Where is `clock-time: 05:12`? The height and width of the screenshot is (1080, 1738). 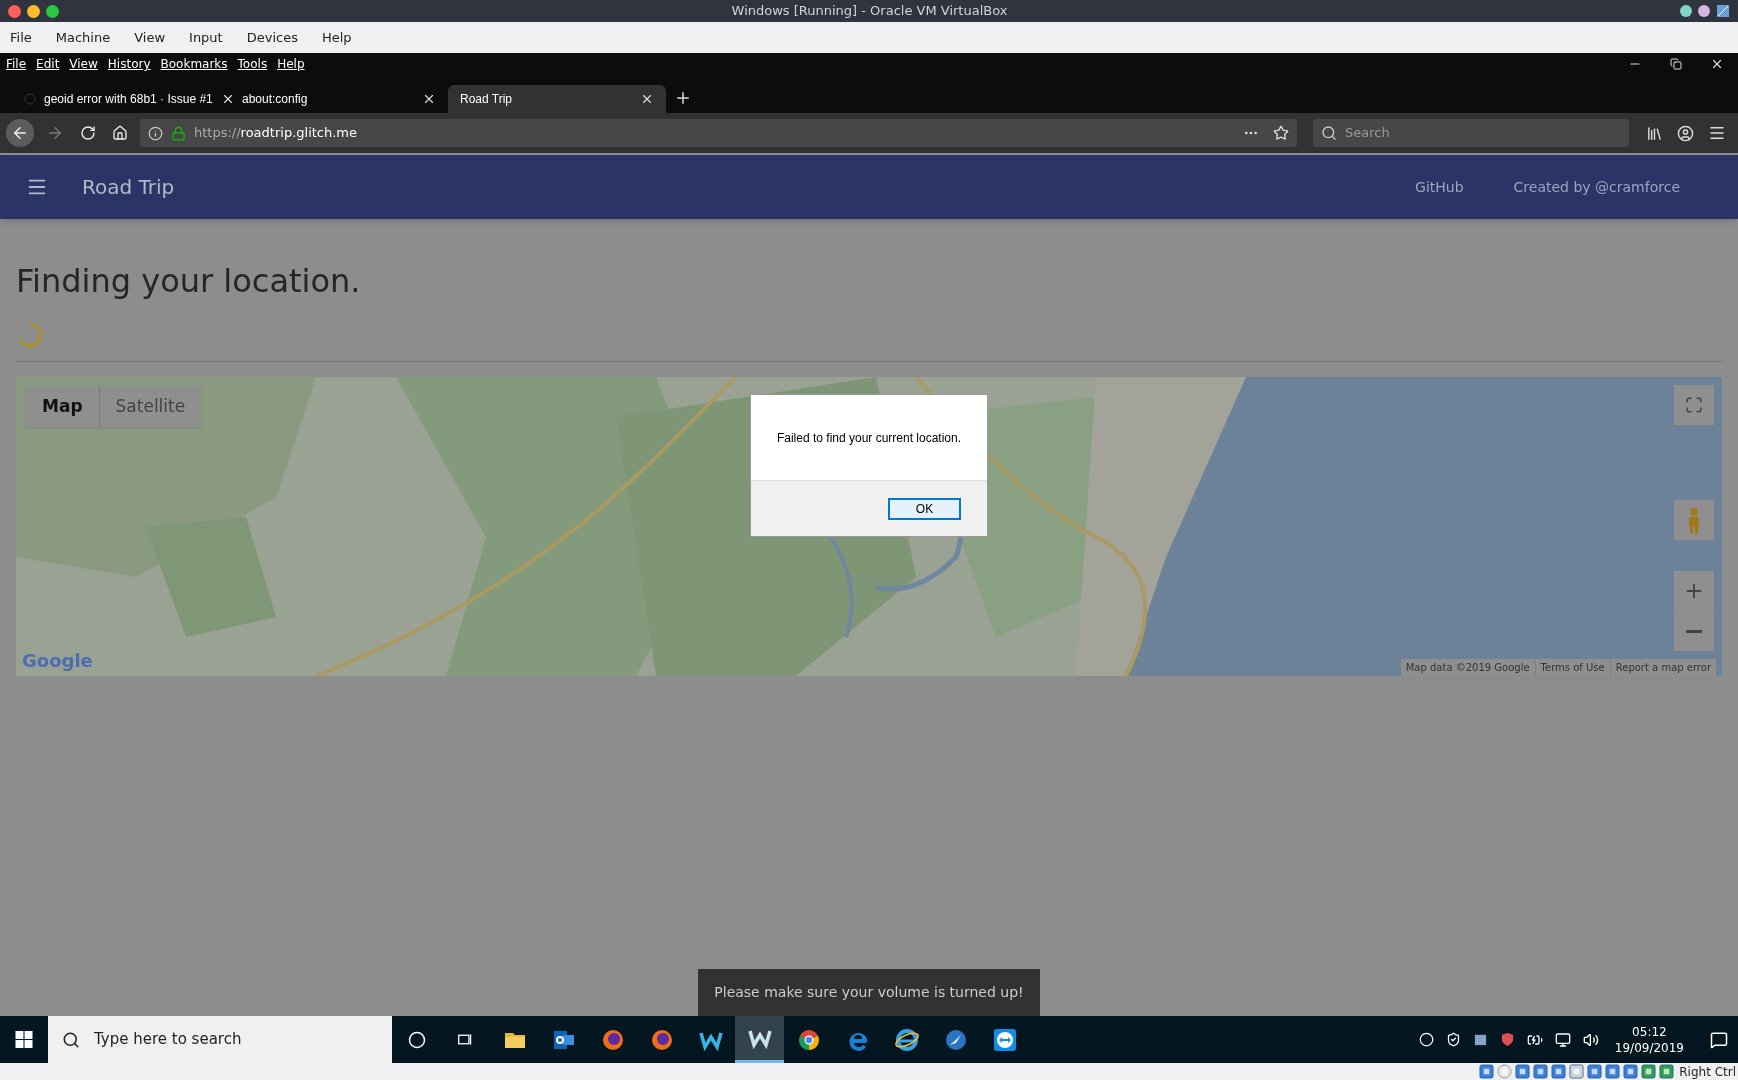 clock-time: 05:12 is located at coordinates (1649, 1031).